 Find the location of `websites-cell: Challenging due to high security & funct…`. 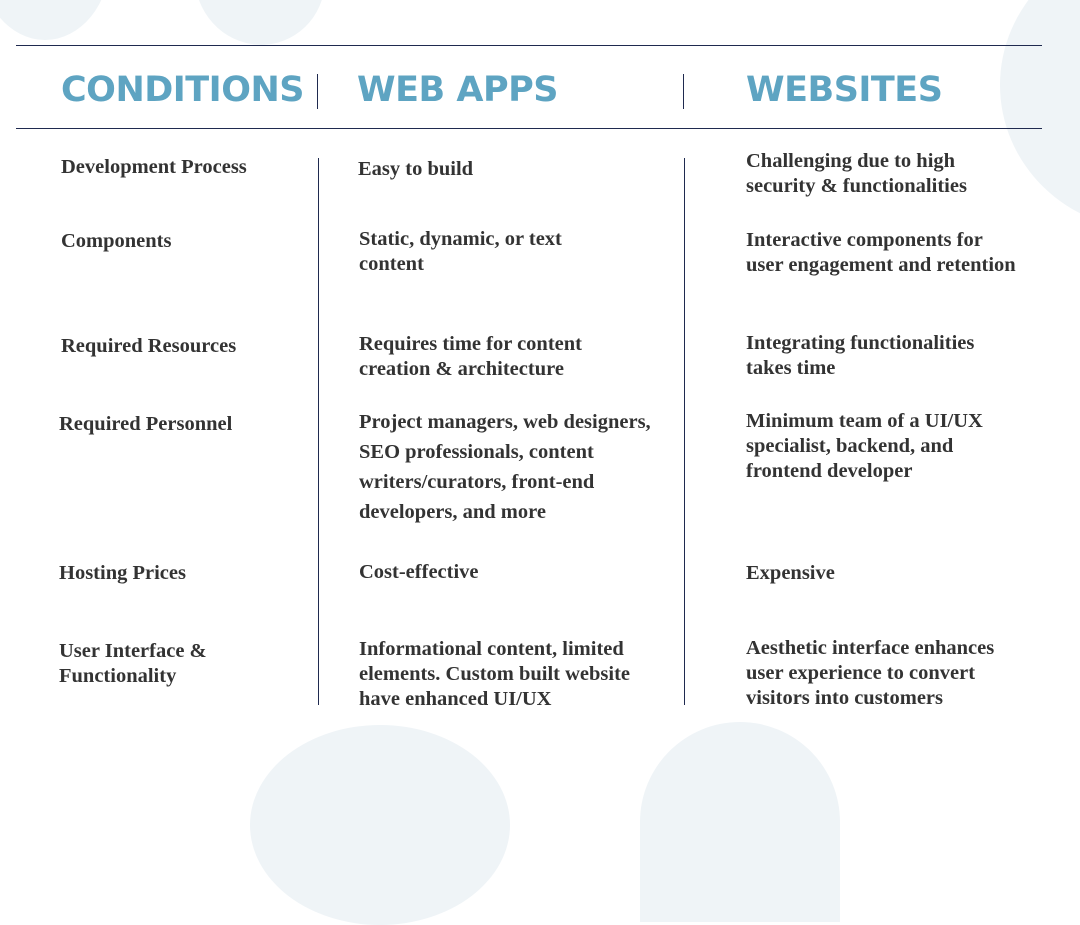

websites-cell: Challenging due to high security & funct… is located at coordinates (856, 173).